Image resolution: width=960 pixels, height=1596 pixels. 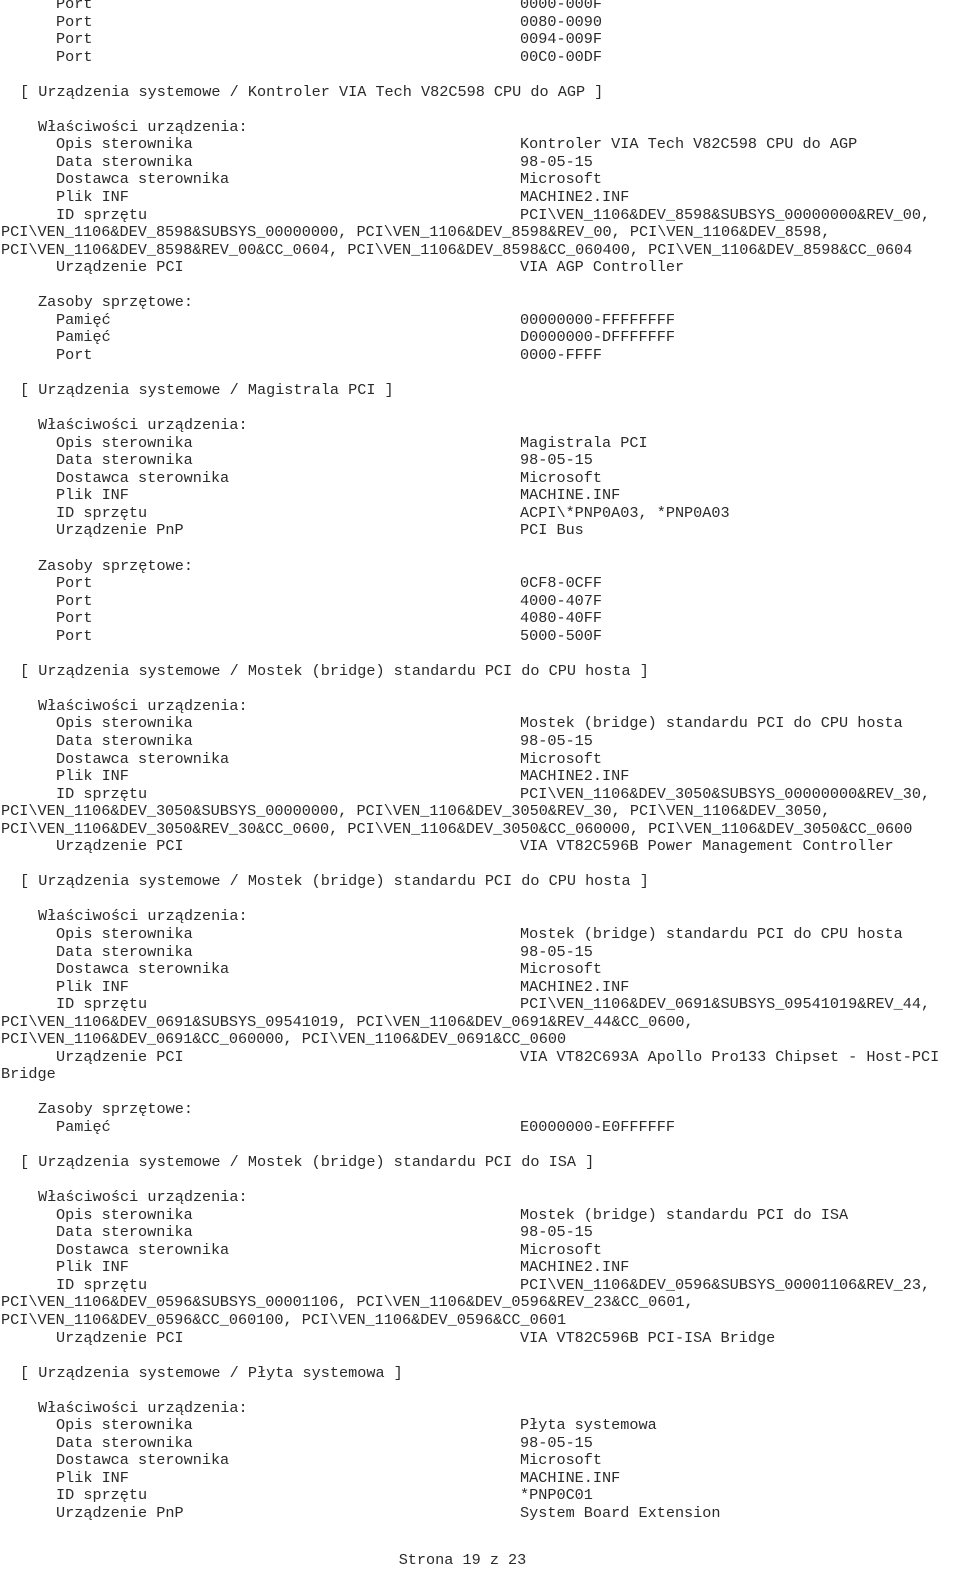 I want to click on property-row: Data sterownika 98-05-15, so click(x=480, y=952).